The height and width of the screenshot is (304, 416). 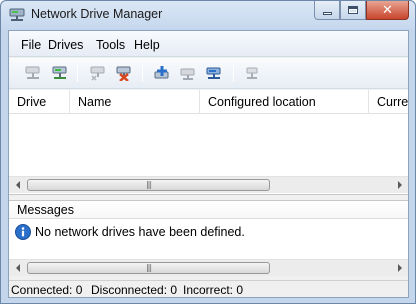 What do you see at coordinates (39, 102) in the screenshot?
I see `column-header-drive: Drive` at bounding box center [39, 102].